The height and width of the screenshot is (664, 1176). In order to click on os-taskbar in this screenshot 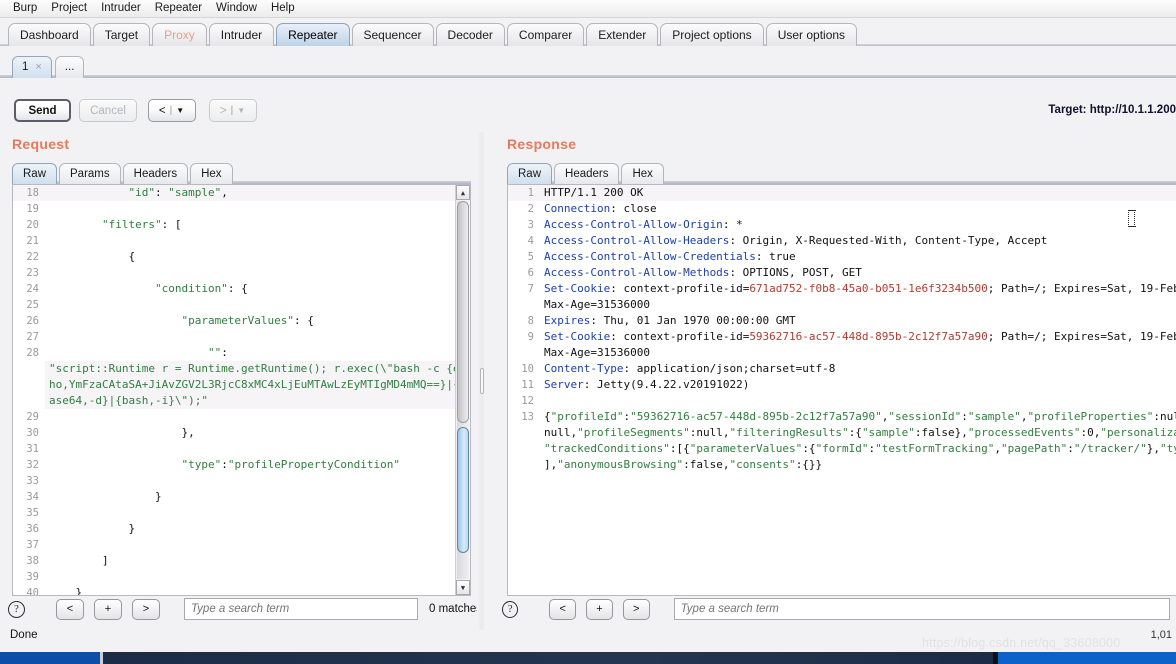, I will do `click(588, 658)`.